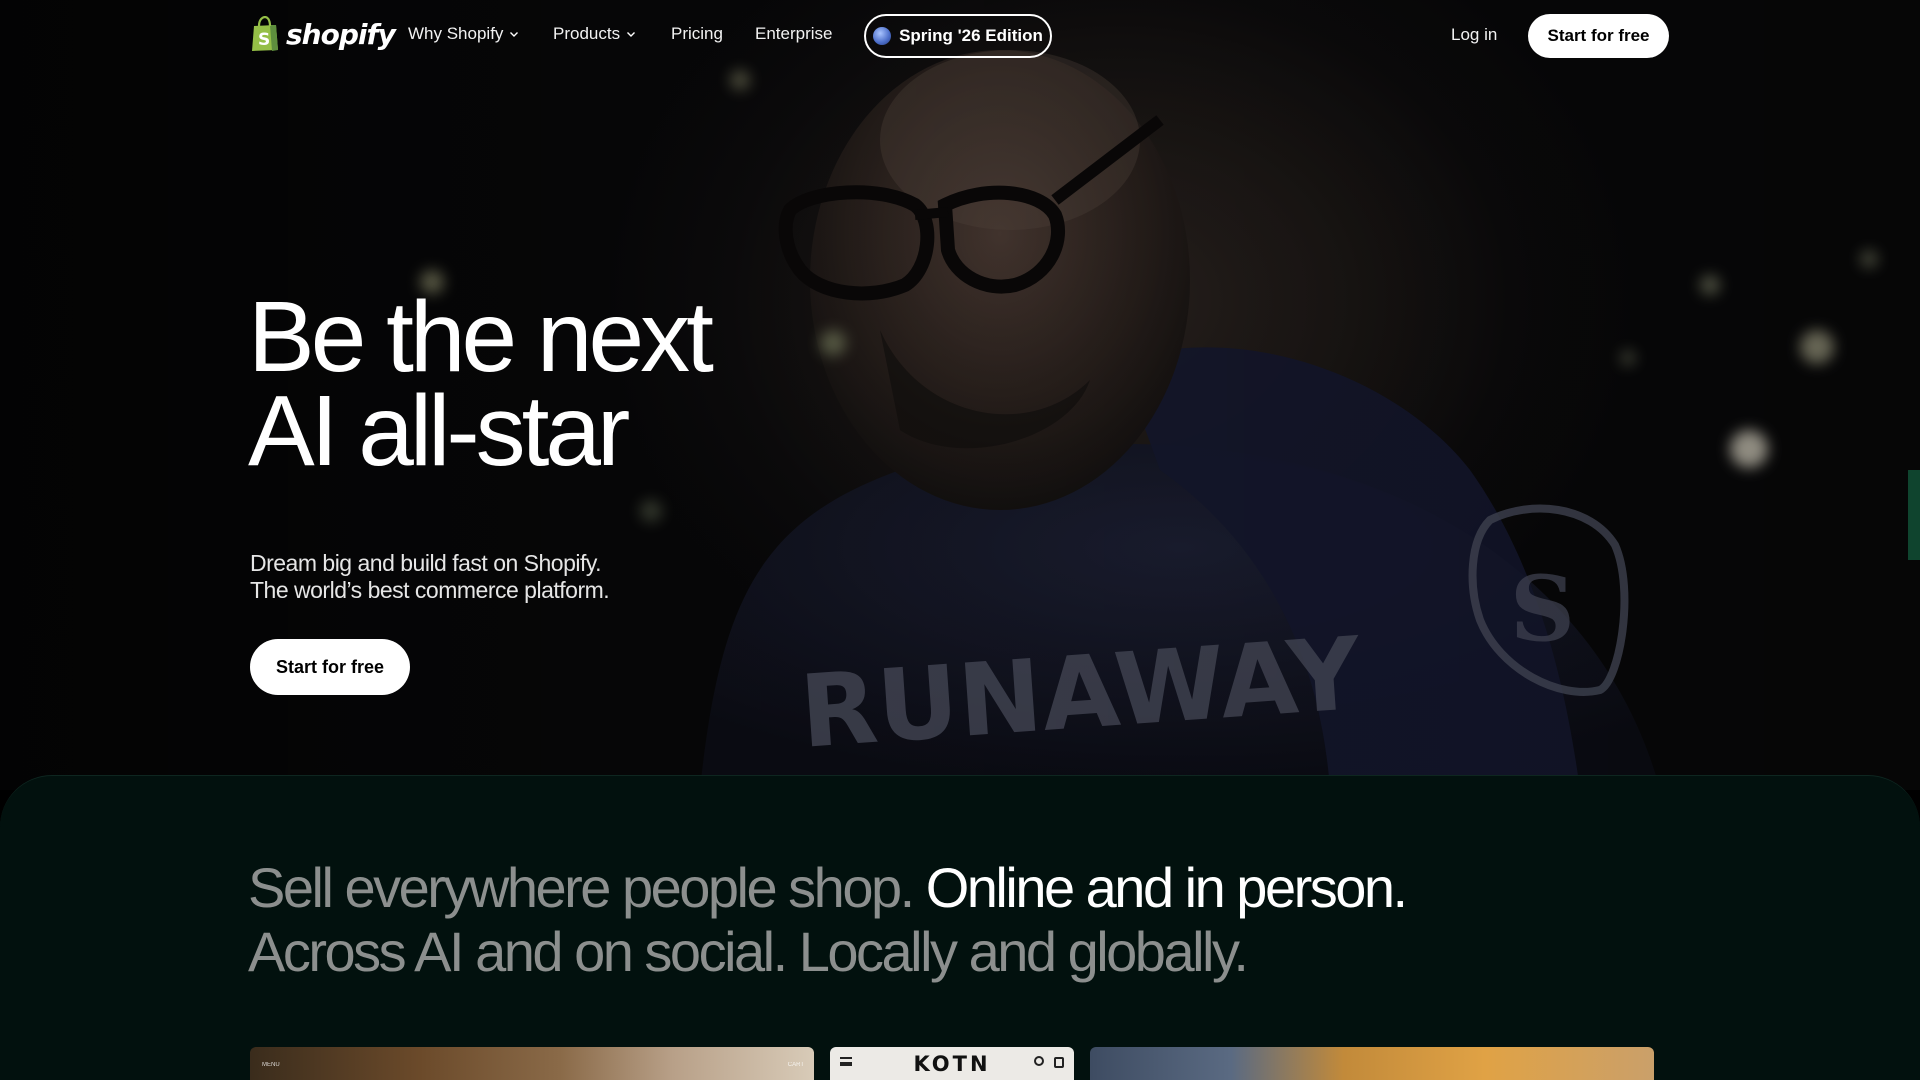 Image resolution: width=1920 pixels, height=1080 pixels. Describe the element at coordinates (1059, 1062) in the screenshot. I see `shopping-bag-icon` at that location.